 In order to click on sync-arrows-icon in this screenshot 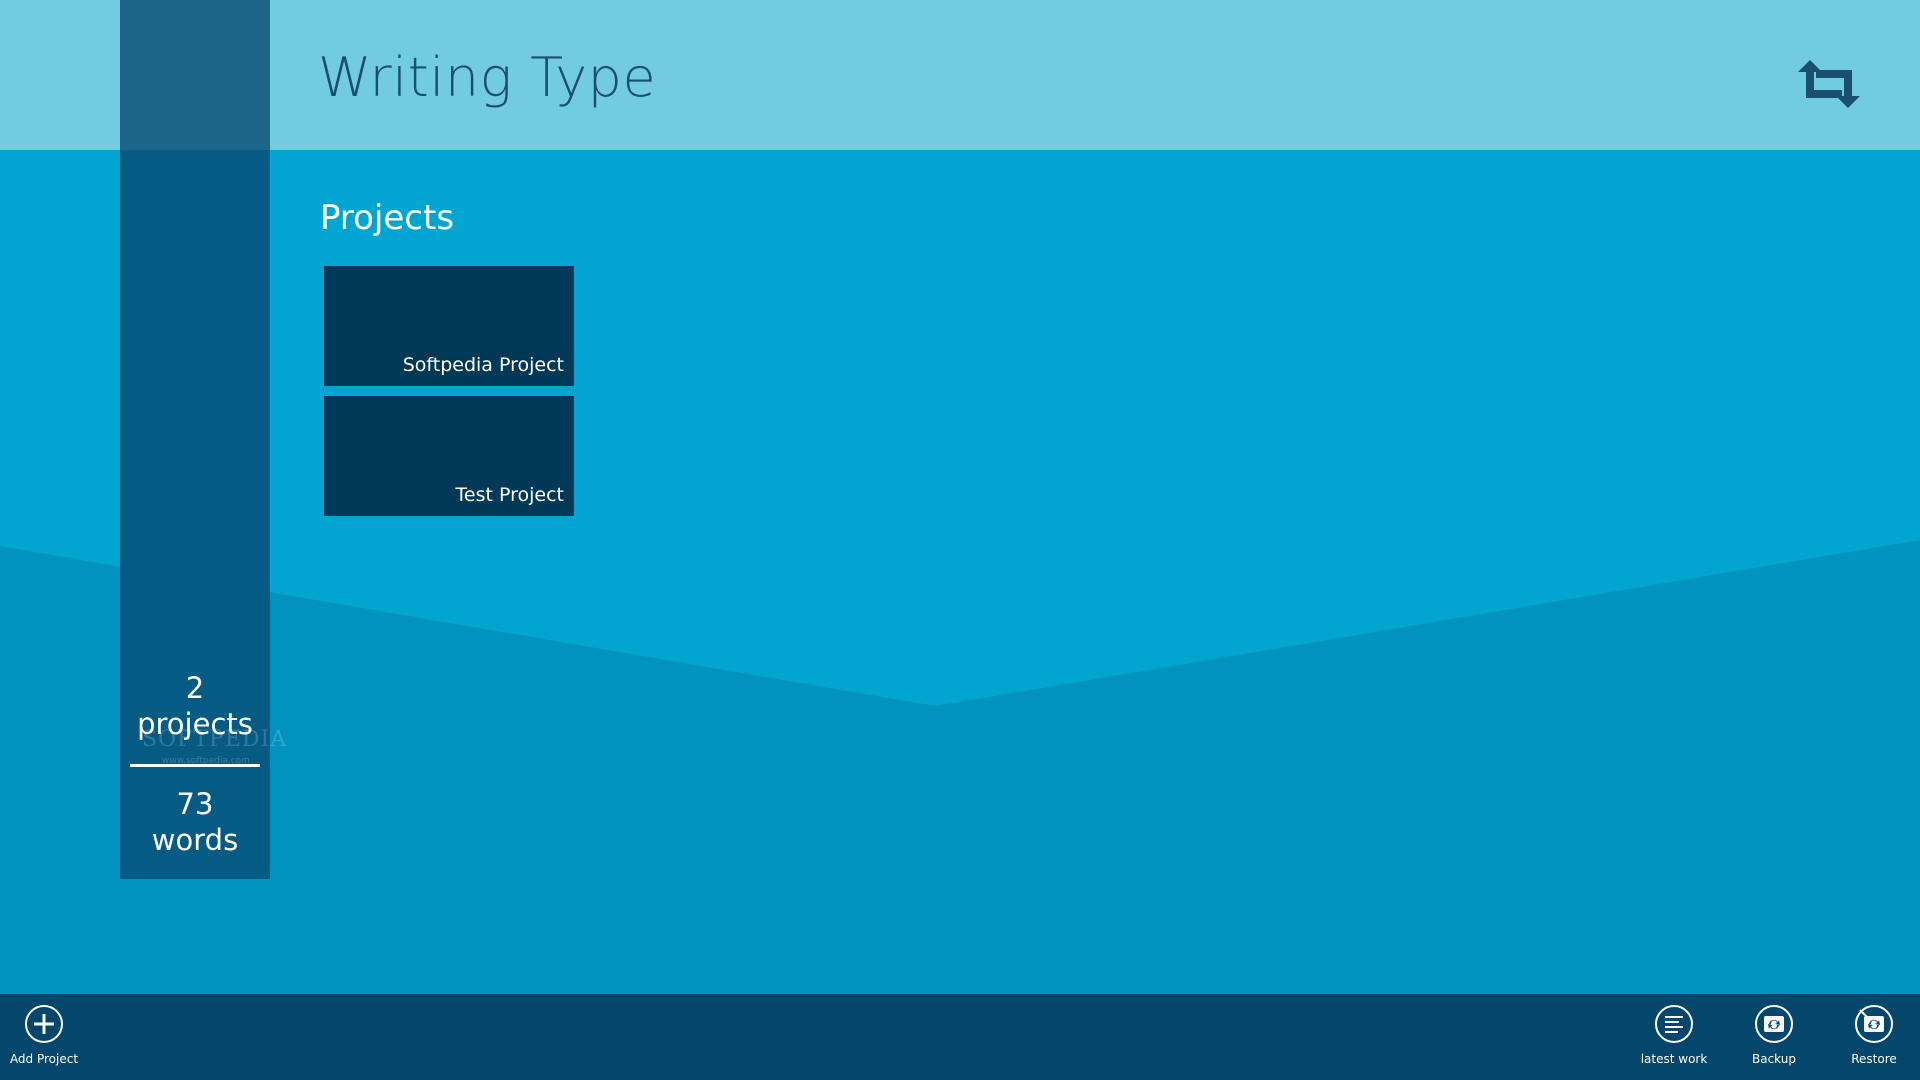, I will do `click(1829, 84)`.